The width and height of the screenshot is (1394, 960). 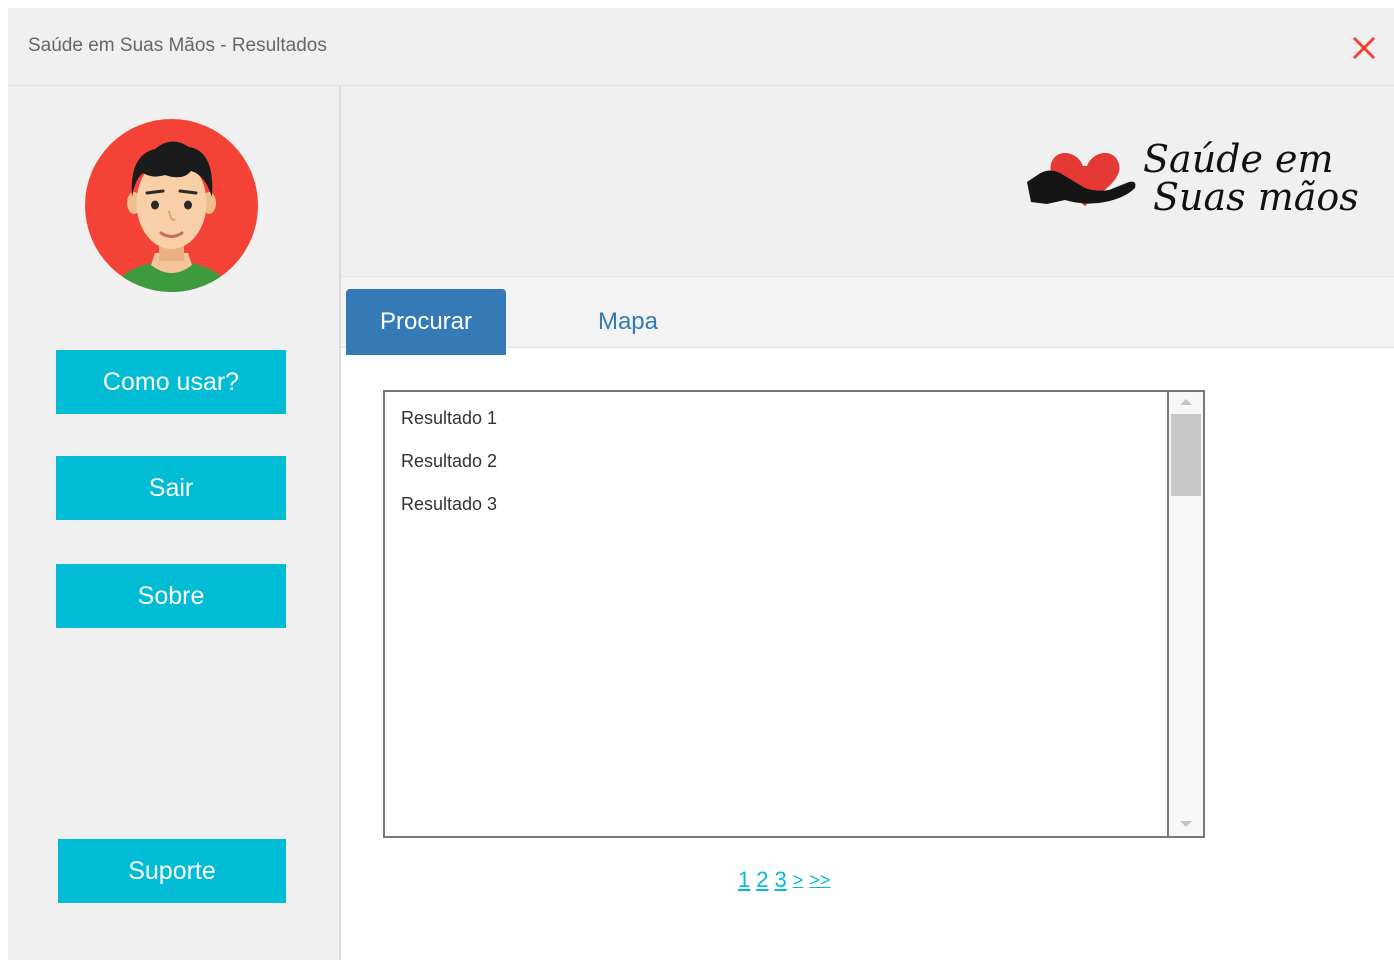 I want to click on page-link-1: 1, so click(x=744, y=880).